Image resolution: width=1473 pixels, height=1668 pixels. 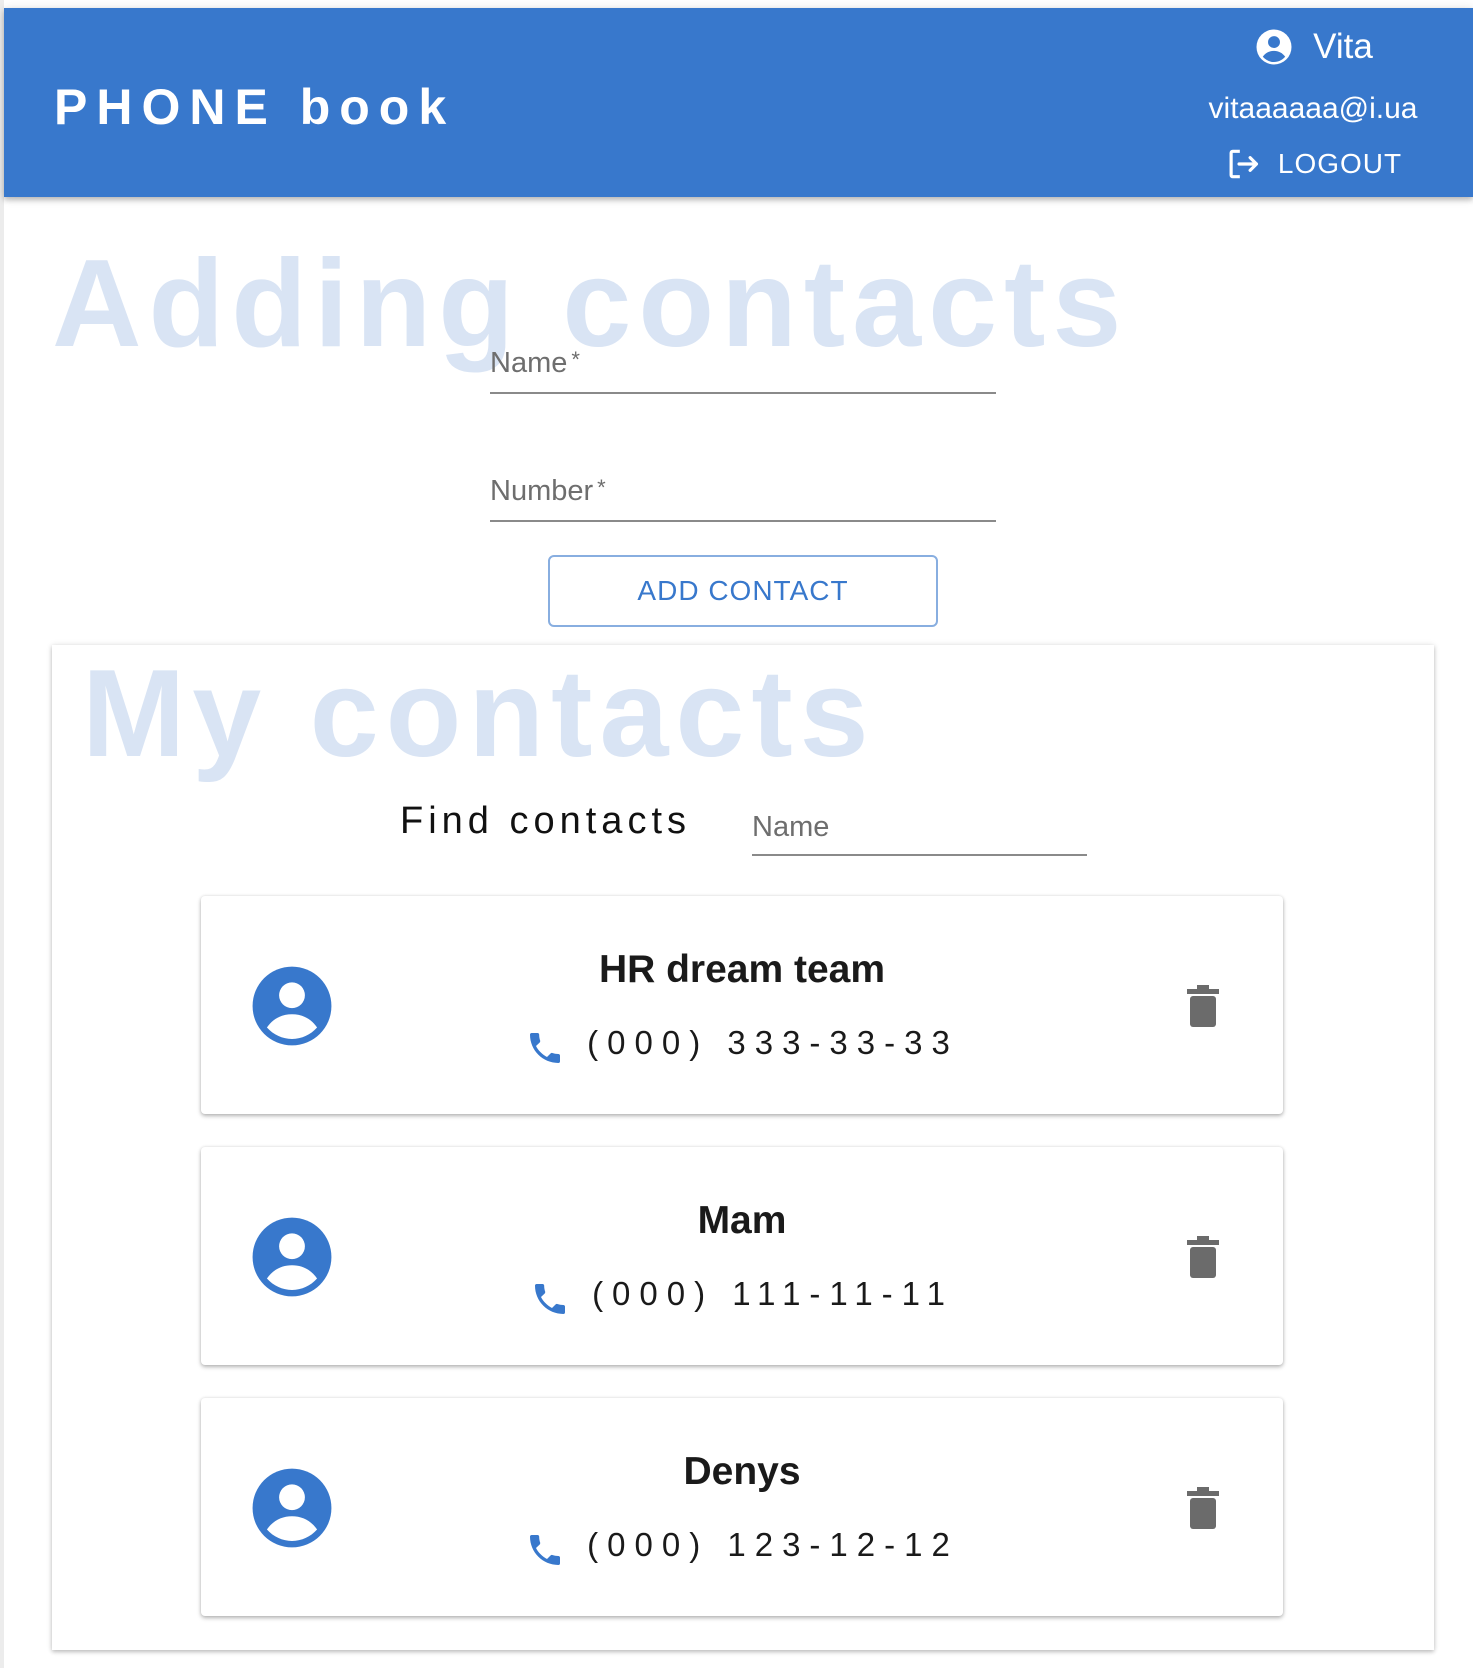 I want to click on user-email: vitaaaaaa@i.ua, so click(x=1313, y=108).